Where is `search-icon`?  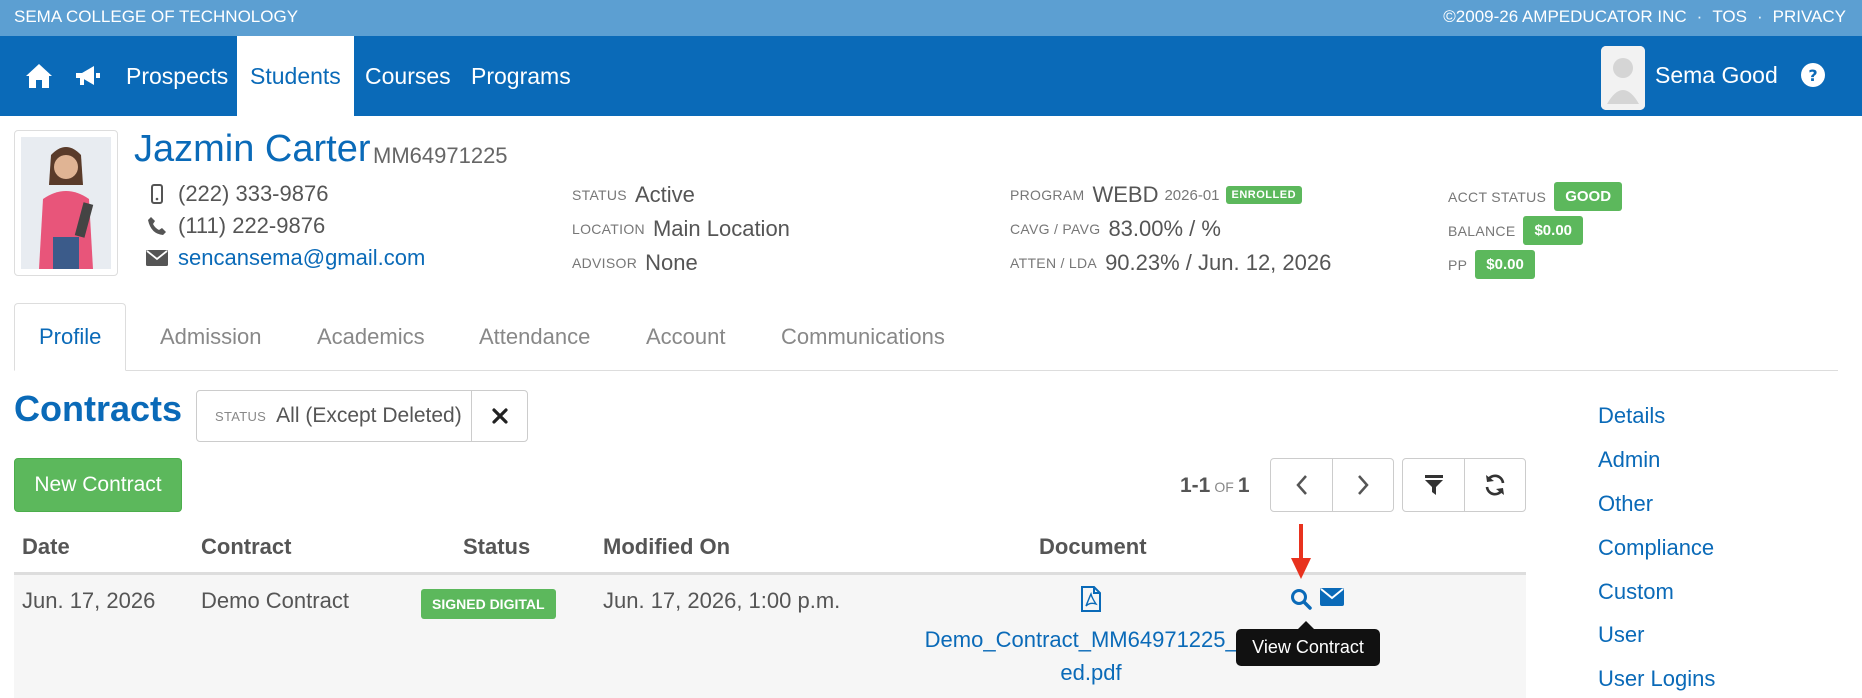
search-icon is located at coordinates (1301, 601).